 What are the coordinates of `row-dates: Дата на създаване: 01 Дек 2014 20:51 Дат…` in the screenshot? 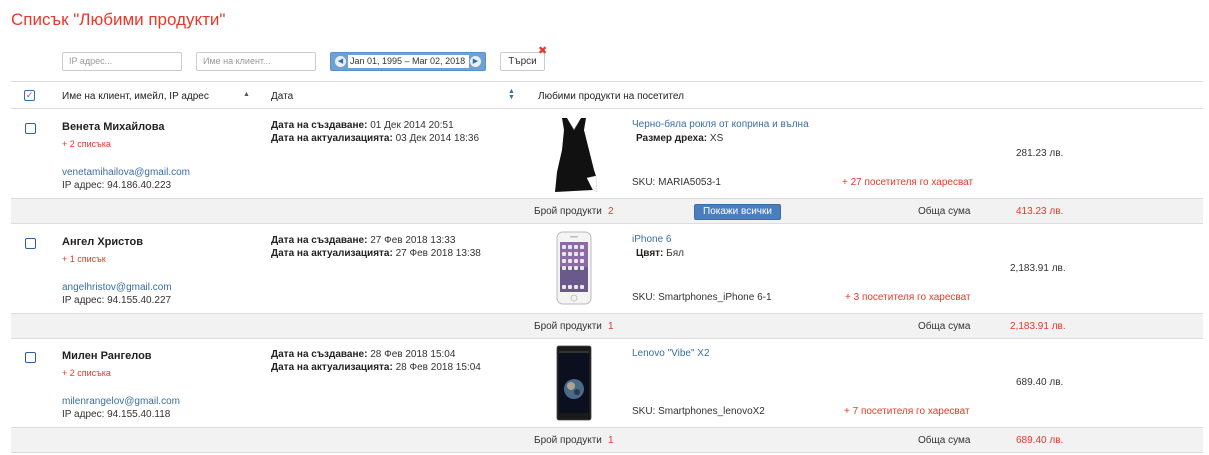 It's located at (375, 132).